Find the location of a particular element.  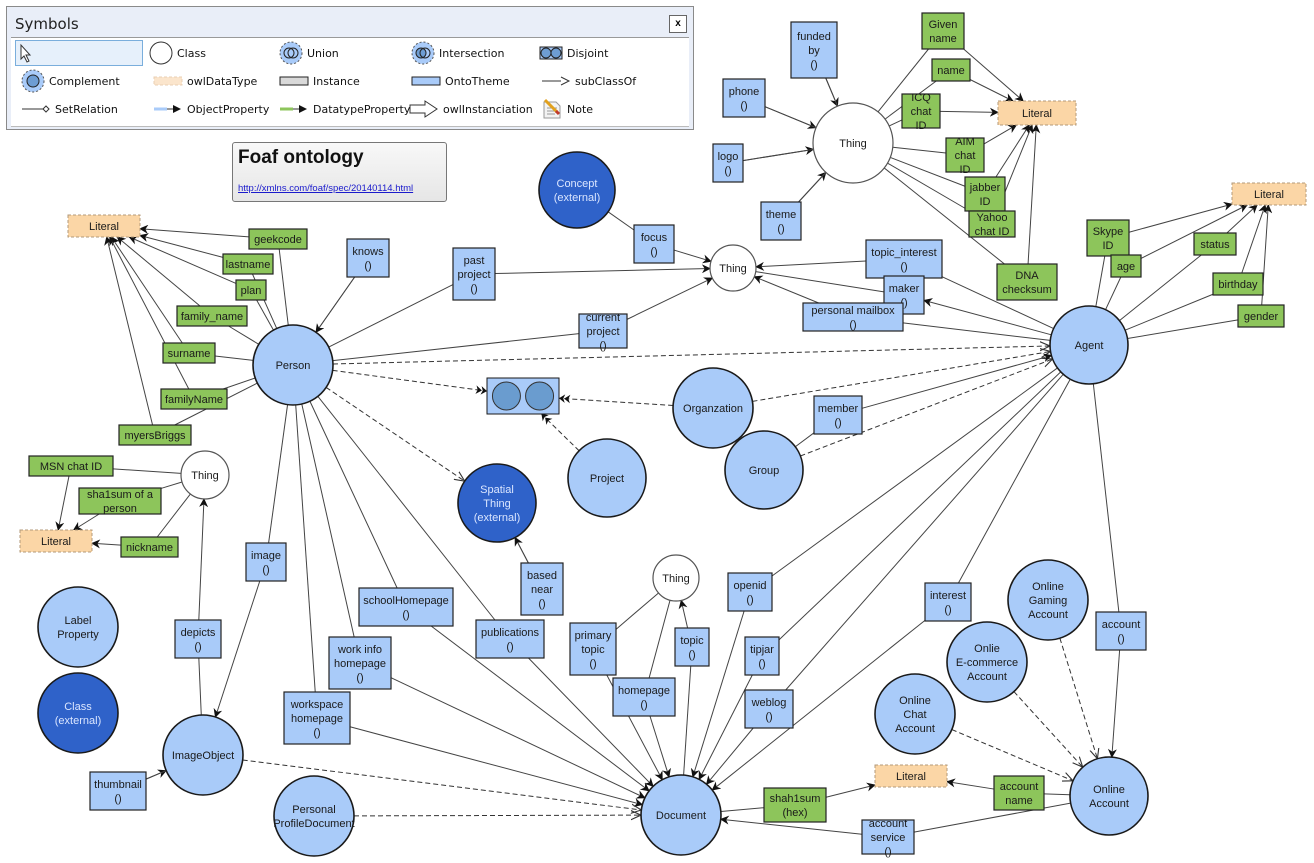

property-dna: DNA checksum is located at coordinates (1027, 282).